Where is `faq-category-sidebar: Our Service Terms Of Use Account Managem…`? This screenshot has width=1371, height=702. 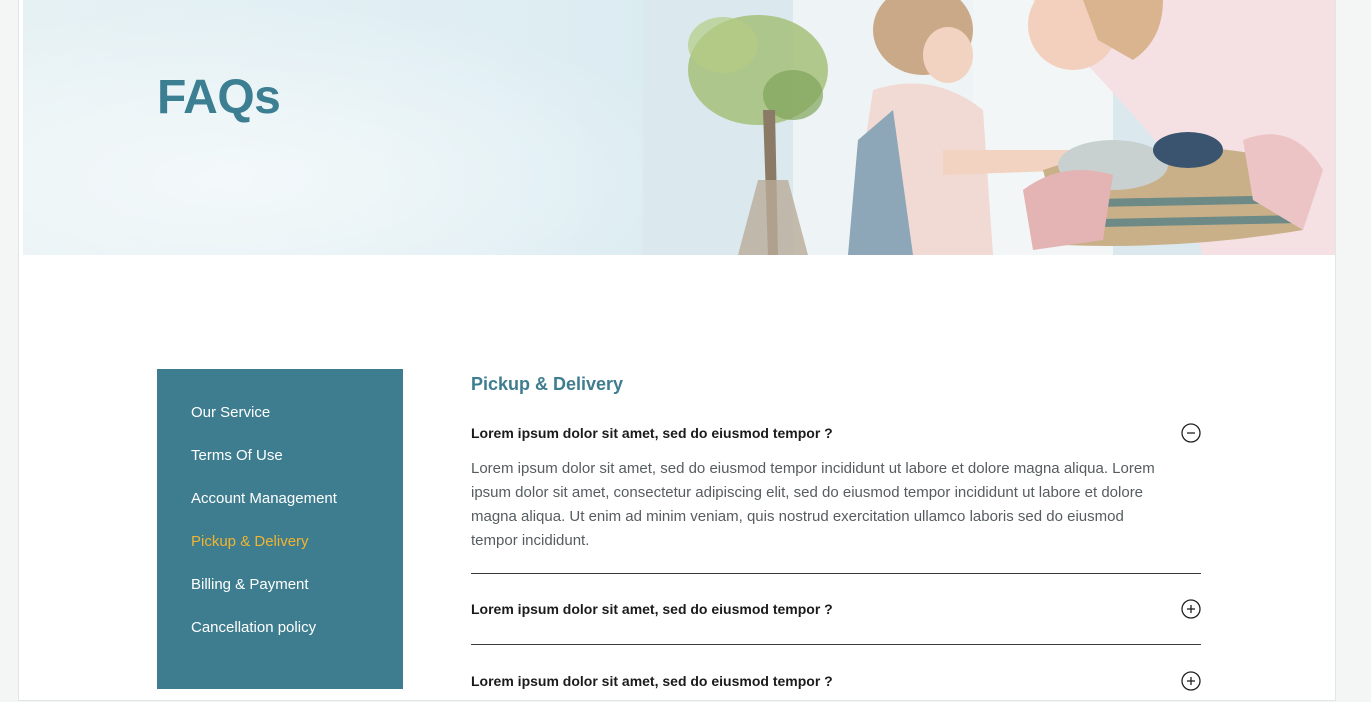
faq-category-sidebar: Our Service Terms Of Use Account Managem… is located at coordinates (280, 529).